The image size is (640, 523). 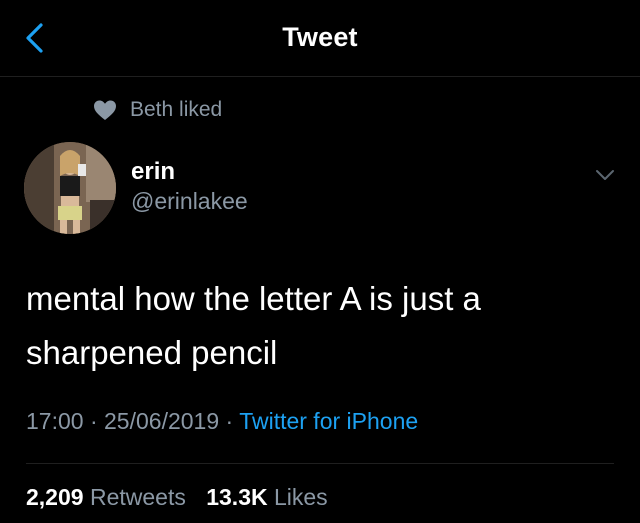 I want to click on tweet-time: 17:00, so click(x=55, y=421).